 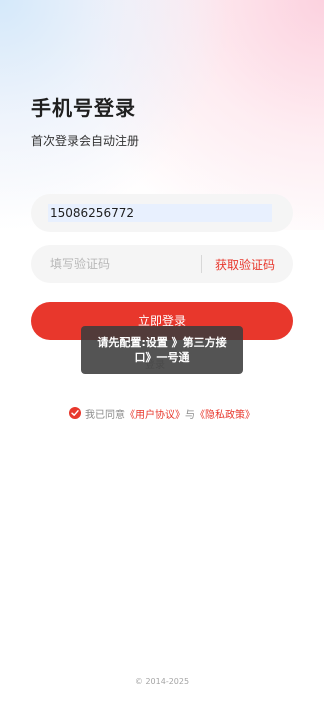 I want to click on agreement-prefix: 我已同意, so click(x=105, y=415).